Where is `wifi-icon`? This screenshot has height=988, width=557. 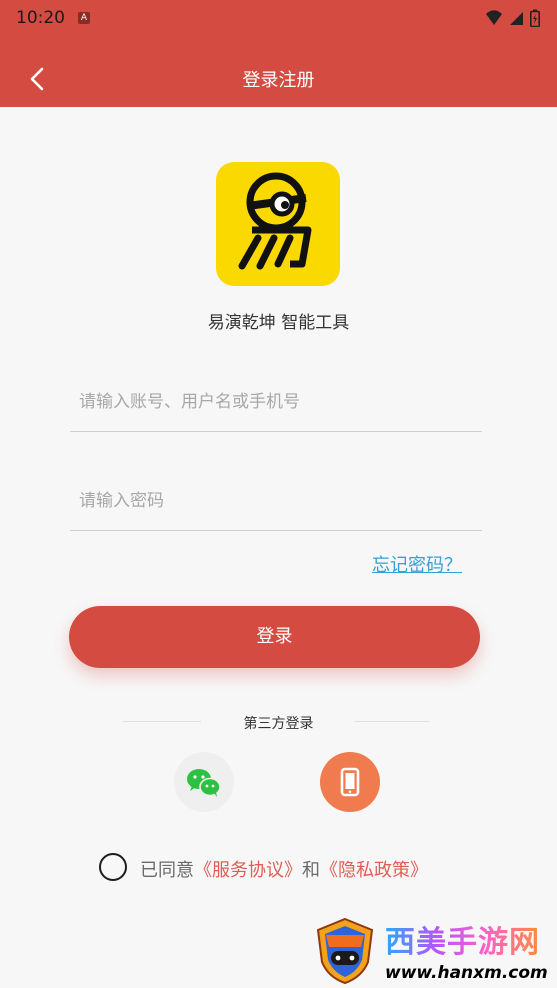
wifi-icon is located at coordinates (494, 17).